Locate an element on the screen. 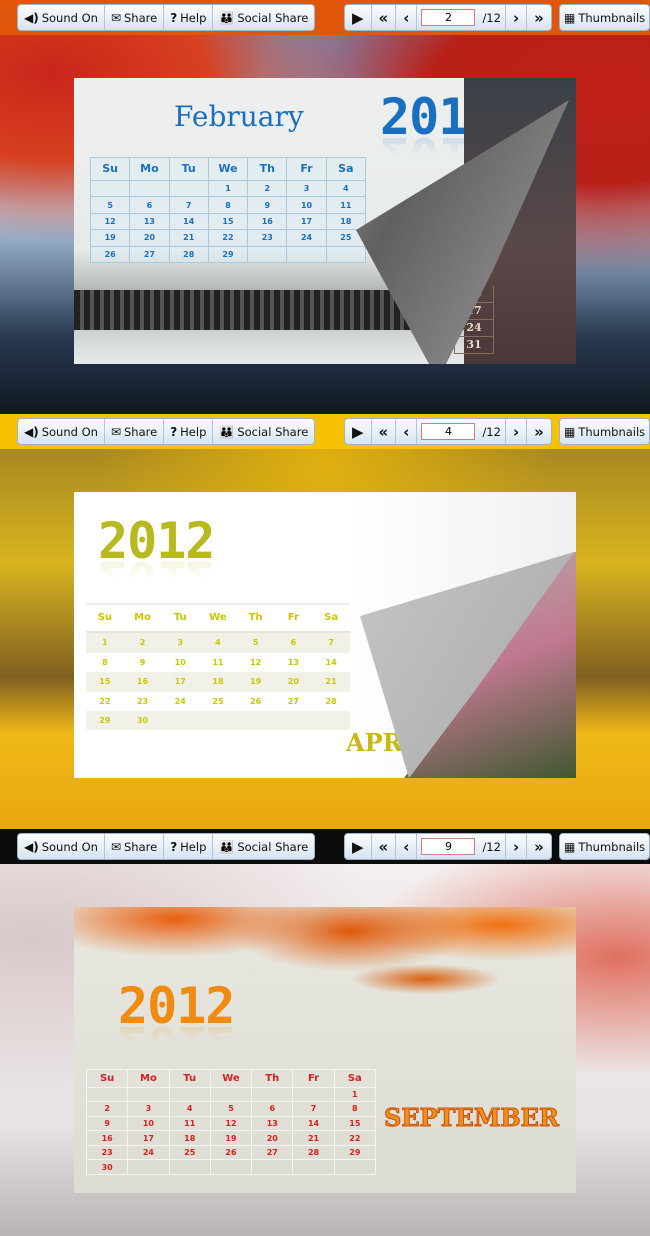  day-cell: 20 is located at coordinates (293, 682).